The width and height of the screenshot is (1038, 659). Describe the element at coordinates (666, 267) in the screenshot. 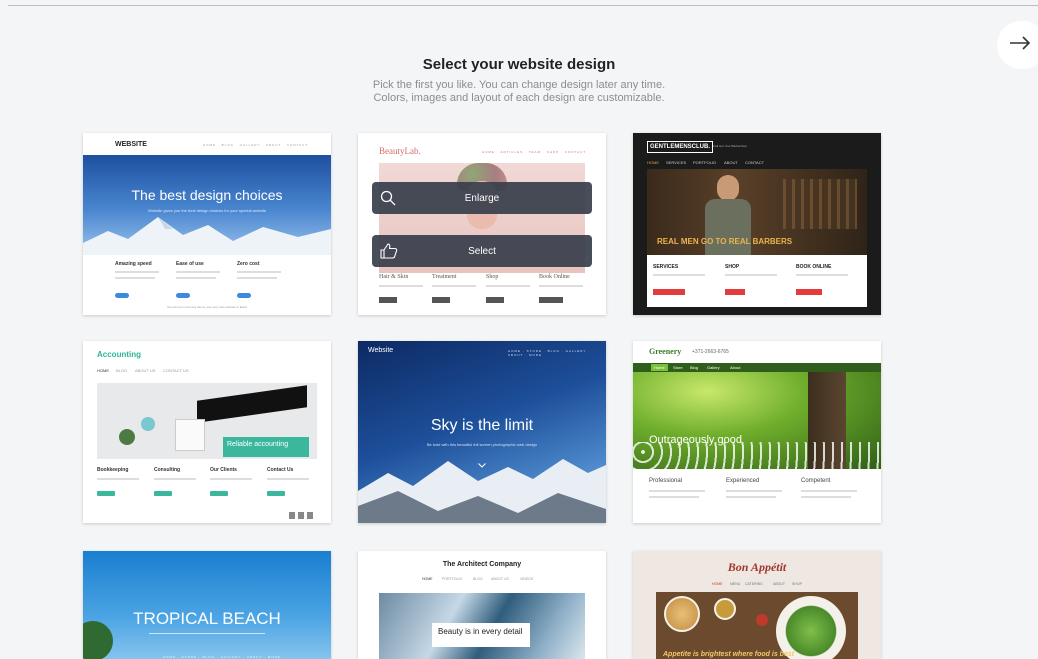

I see `template-col-heading: SERVICES` at that location.